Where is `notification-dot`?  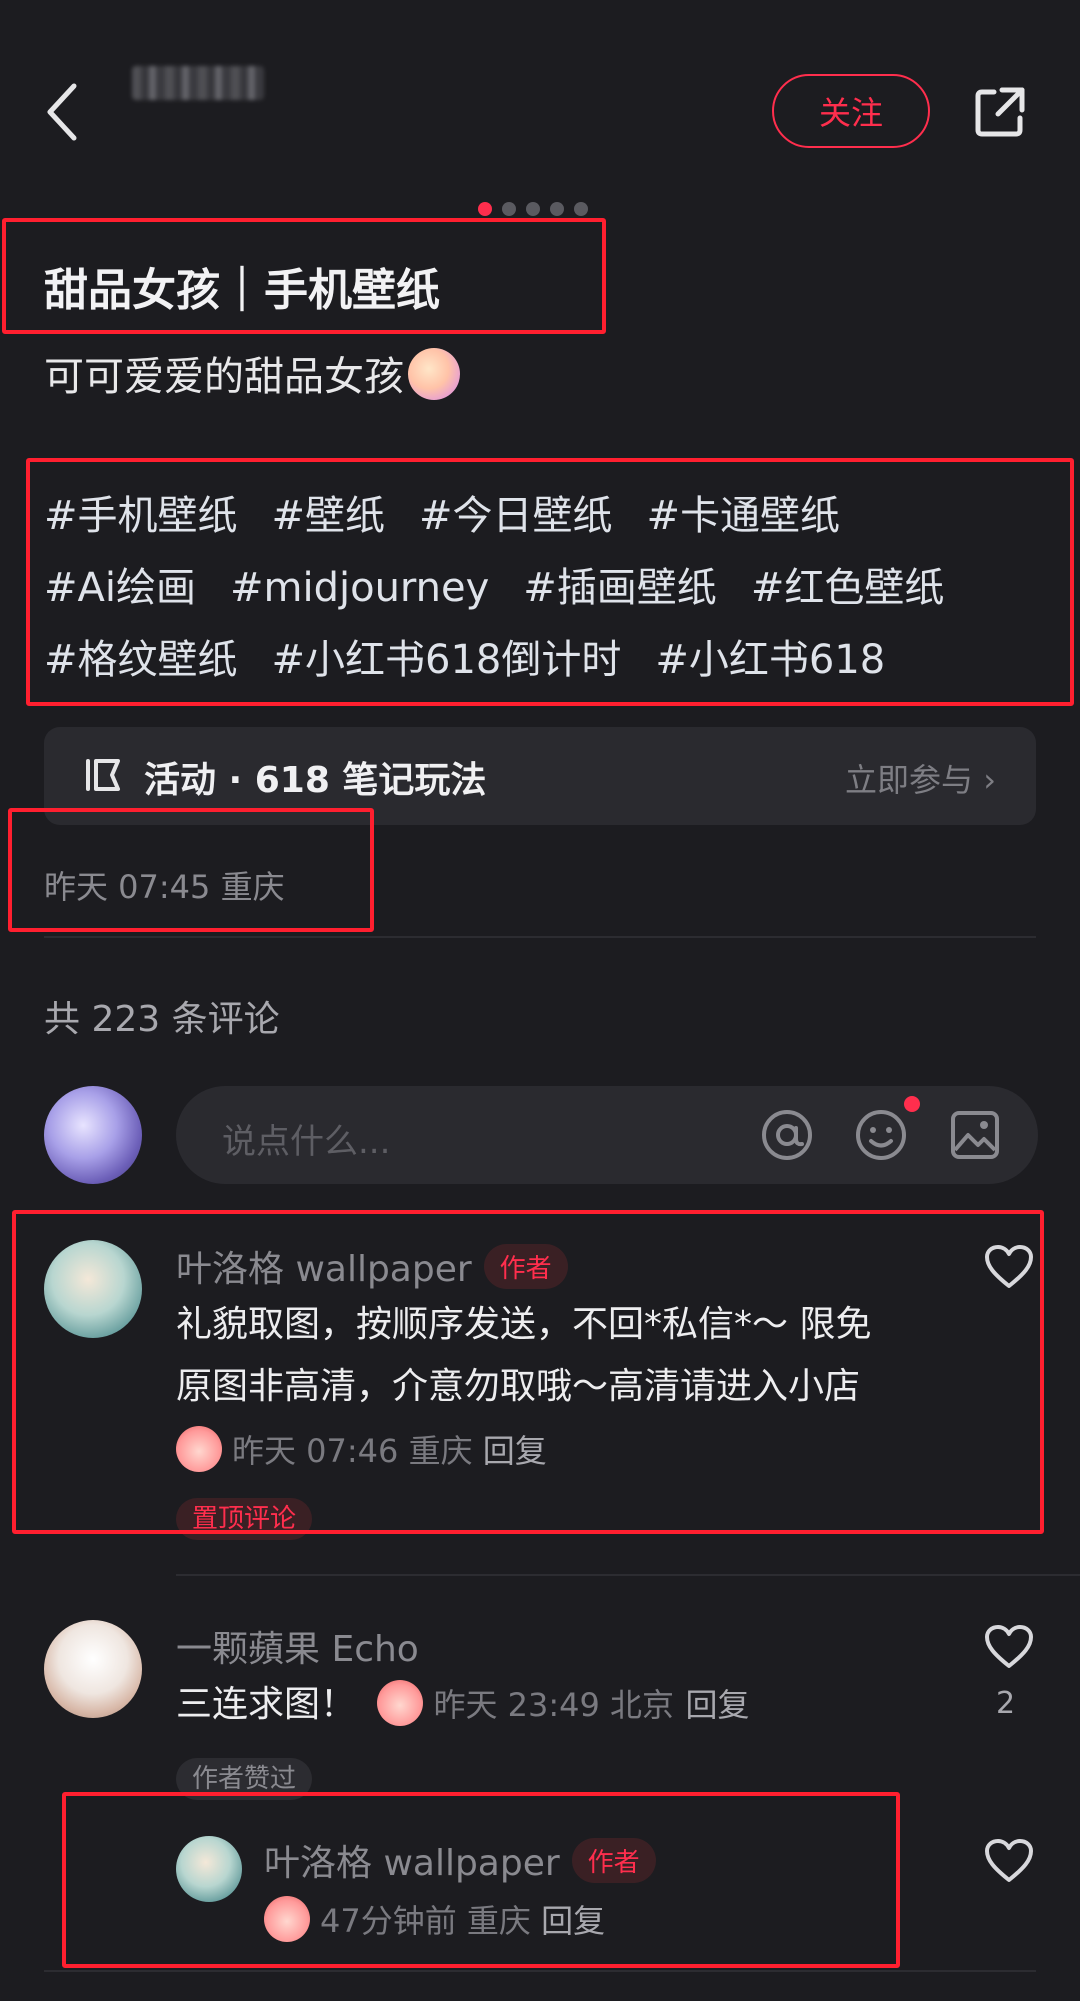
notification-dot is located at coordinates (912, 1104).